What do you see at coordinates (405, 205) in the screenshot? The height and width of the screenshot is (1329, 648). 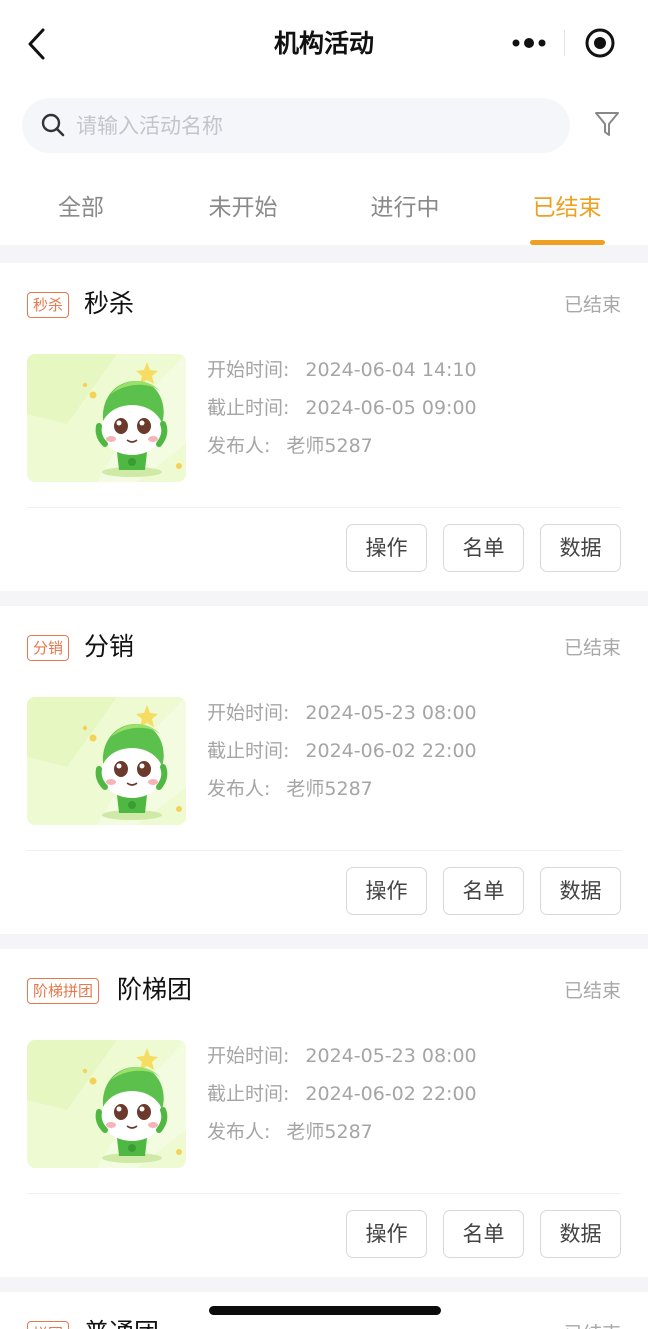 I see `tab-in-progress: 进行中` at bounding box center [405, 205].